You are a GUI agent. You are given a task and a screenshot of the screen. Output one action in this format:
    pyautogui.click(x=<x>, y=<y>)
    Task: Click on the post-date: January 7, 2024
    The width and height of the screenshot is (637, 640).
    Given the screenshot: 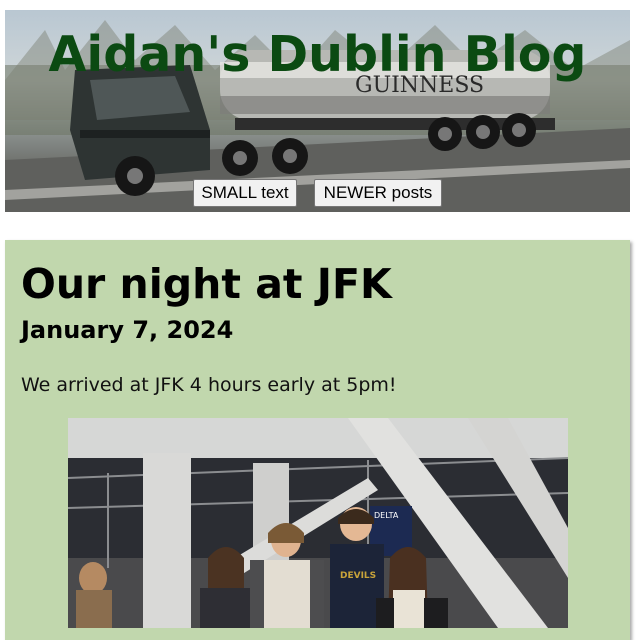 What is the action you would take?
    pyautogui.click(x=127, y=330)
    